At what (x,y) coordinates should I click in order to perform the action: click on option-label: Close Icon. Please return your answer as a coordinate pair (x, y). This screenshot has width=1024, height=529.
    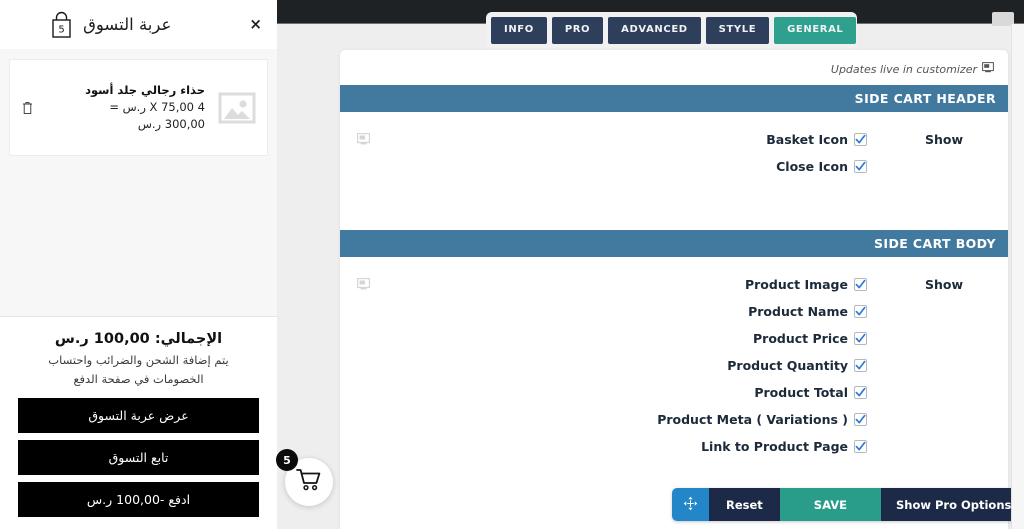
    Looking at the image, I should click on (812, 166).